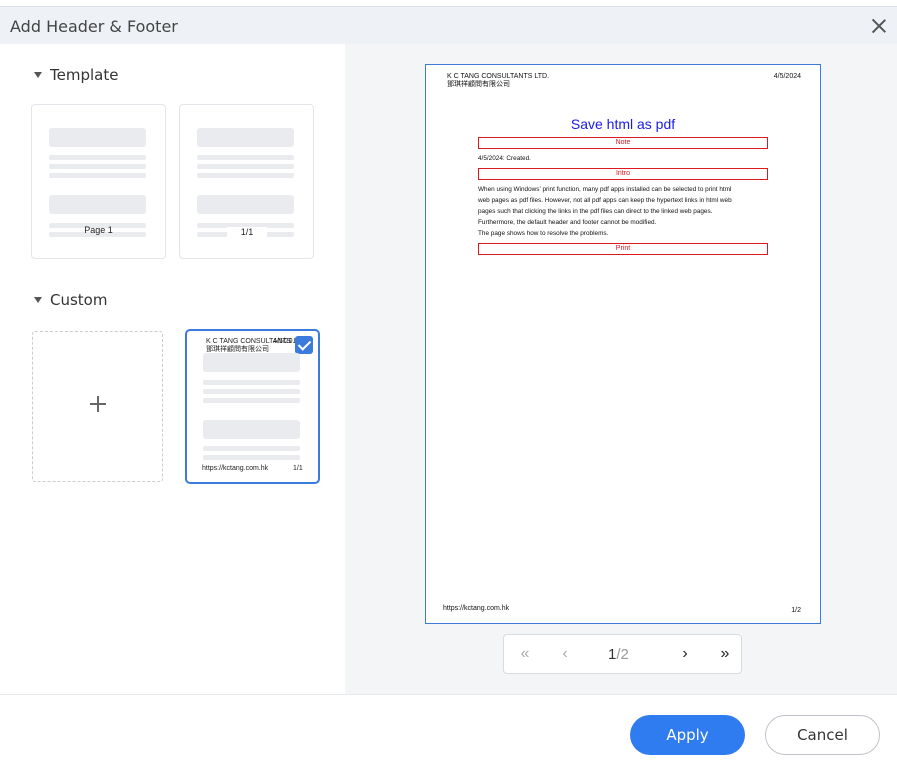  Describe the element at coordinates (94, 26) in the screenshot. I see `dialog-title: Add Header & Footer` at that location.